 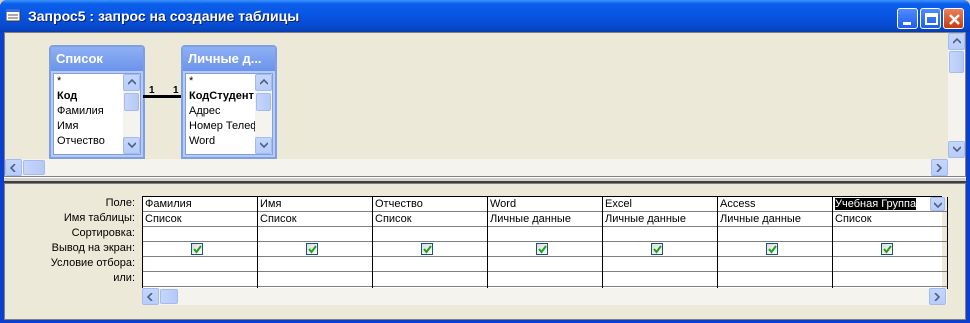 I want to click on grid-column: Word Личные данные, so click(x=545, y=243).